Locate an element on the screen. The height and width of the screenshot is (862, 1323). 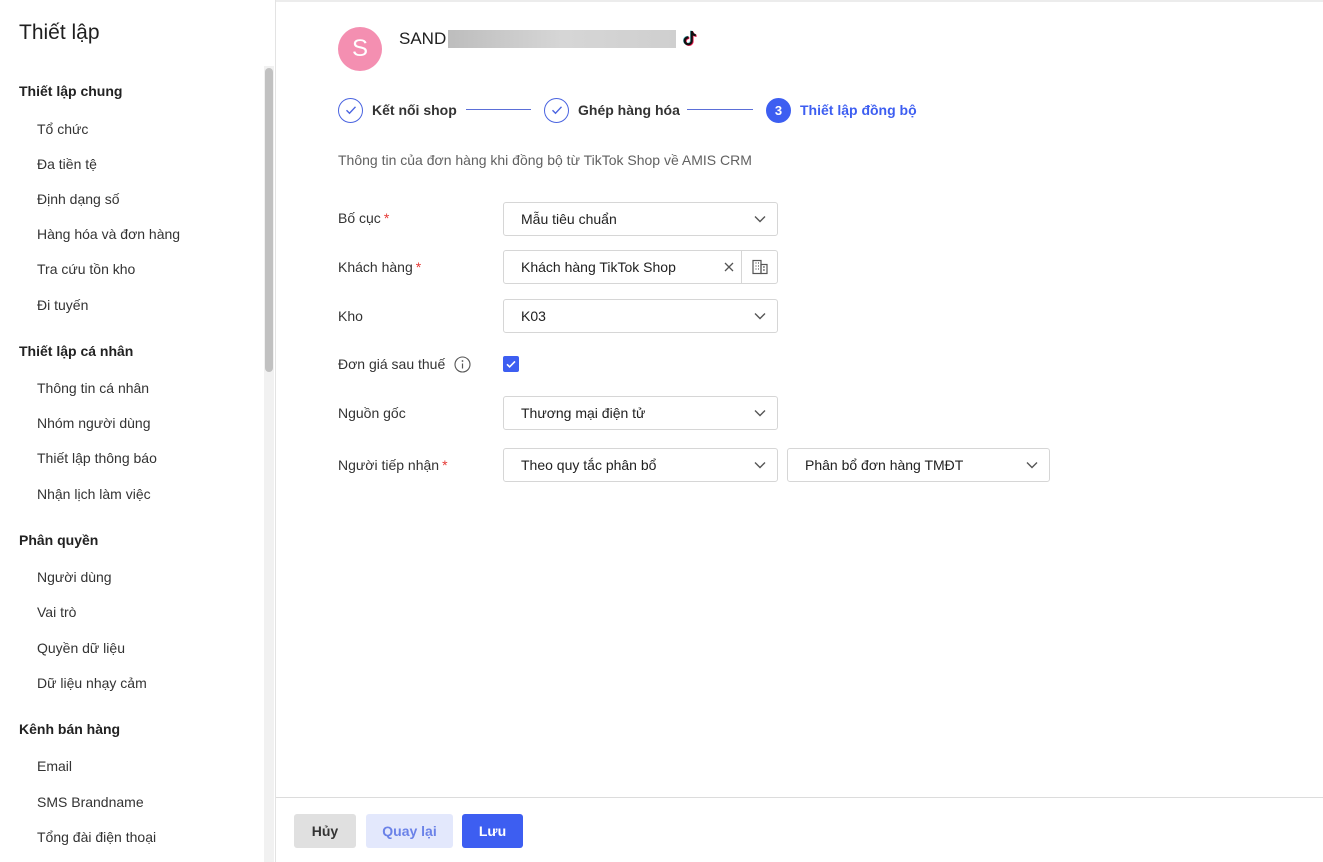
step-sync-settings: 3 Thiết lập đồng bộ is located at coordinates (841, 110).